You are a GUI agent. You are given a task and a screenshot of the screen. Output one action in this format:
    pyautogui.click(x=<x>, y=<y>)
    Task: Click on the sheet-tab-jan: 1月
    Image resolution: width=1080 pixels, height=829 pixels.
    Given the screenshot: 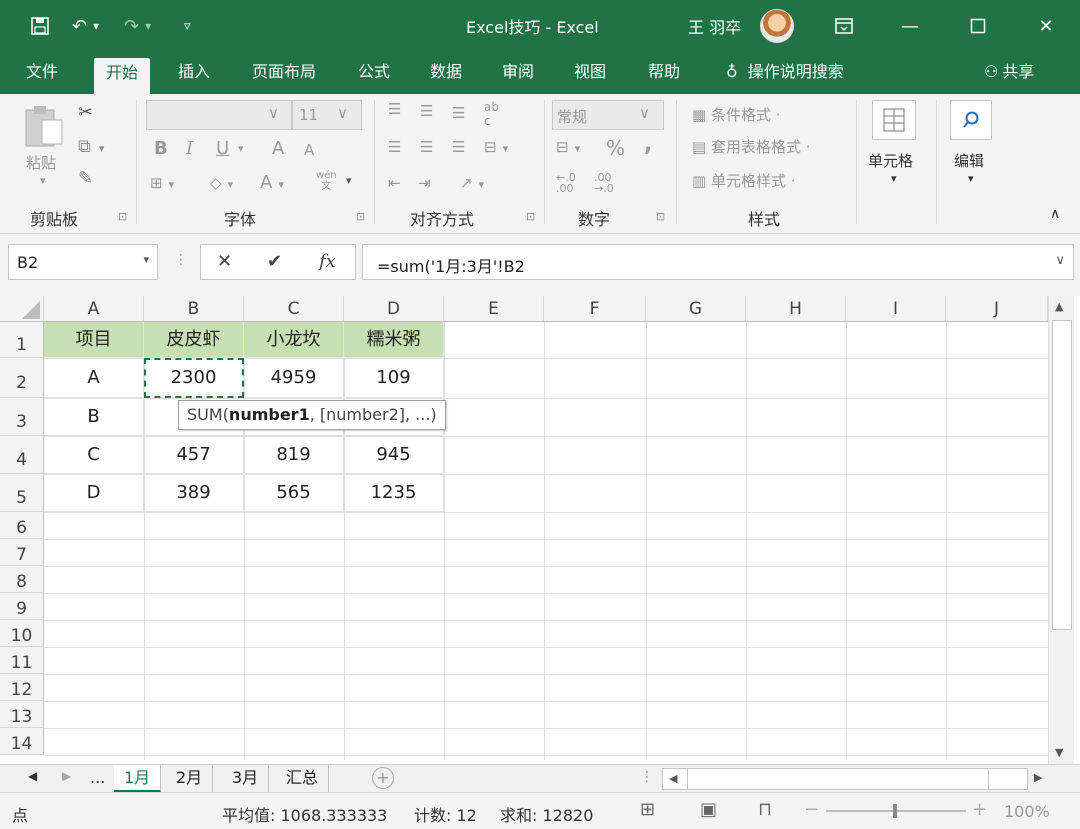 What is the action you would take?
    pyautogui.click(x=138, y=779)
    